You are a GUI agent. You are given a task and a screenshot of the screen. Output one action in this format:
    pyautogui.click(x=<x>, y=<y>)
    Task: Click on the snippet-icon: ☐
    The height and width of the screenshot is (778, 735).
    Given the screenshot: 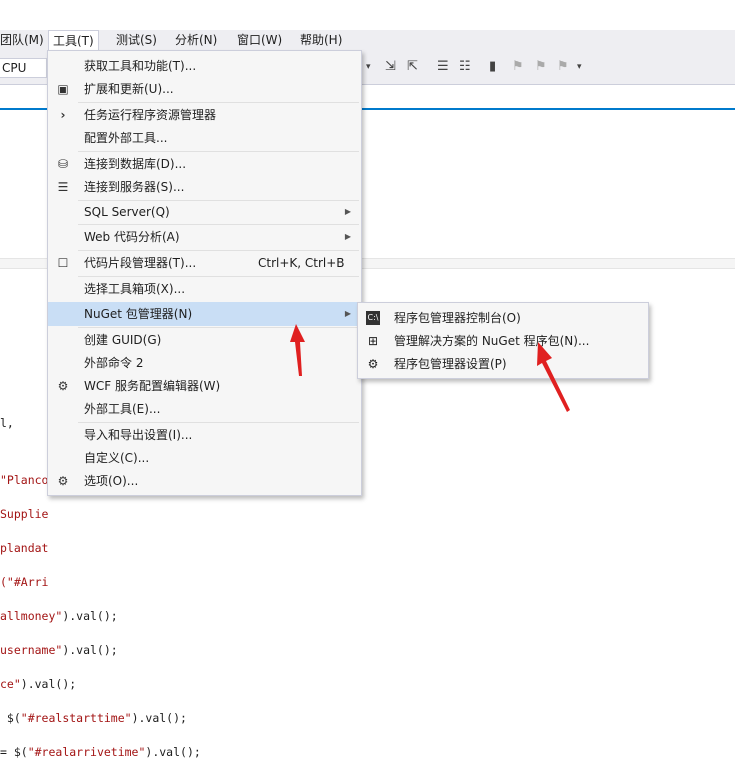 What is the action you would take?
    pyautogui.click(x=63, y=263)
    